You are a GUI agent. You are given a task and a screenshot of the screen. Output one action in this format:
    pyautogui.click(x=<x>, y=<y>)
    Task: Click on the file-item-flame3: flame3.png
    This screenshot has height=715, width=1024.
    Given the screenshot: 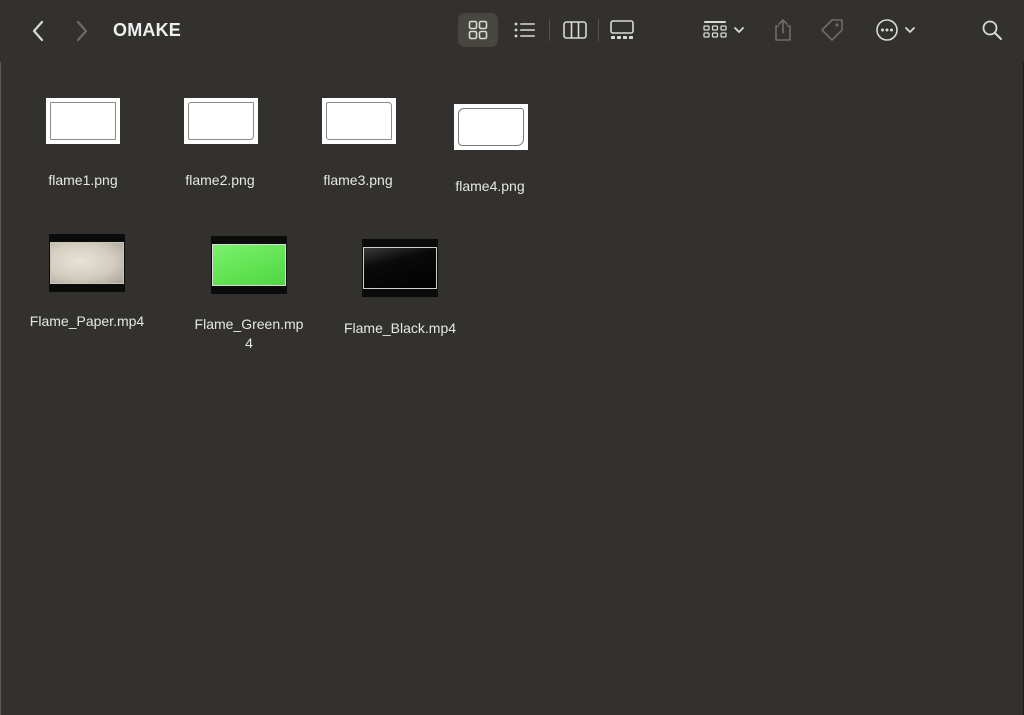 What is the action you would take?
    pyautogui.click(x=358, y=142)
    